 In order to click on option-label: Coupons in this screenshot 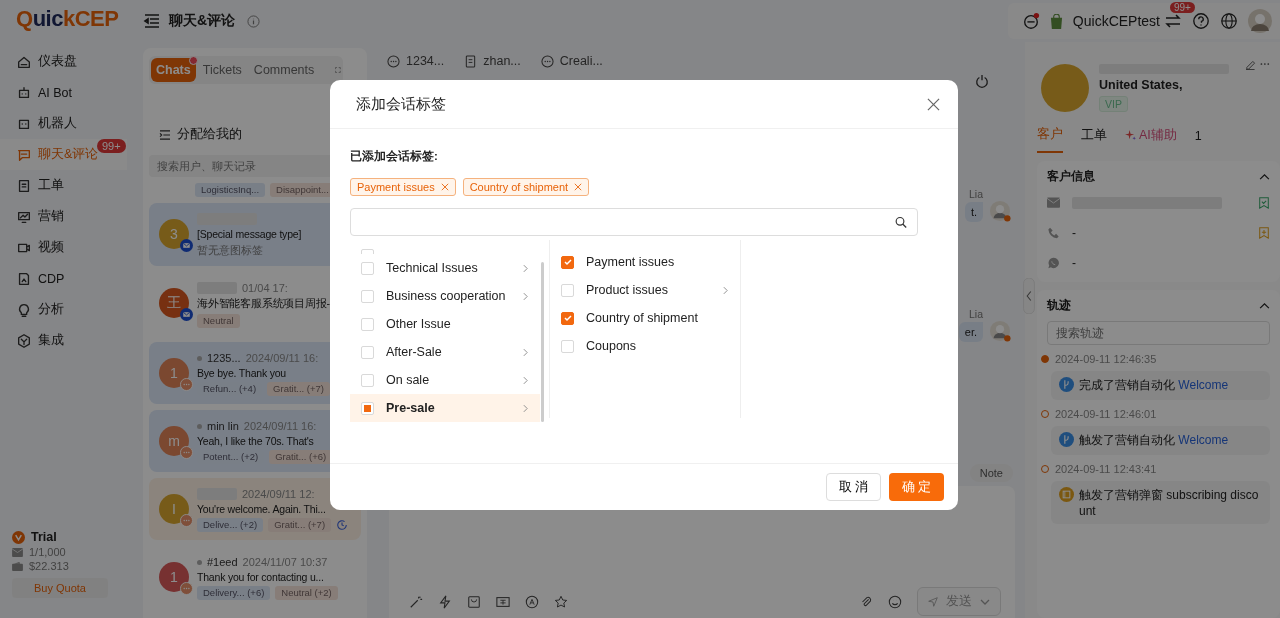, I will do `click(611, 346)`.